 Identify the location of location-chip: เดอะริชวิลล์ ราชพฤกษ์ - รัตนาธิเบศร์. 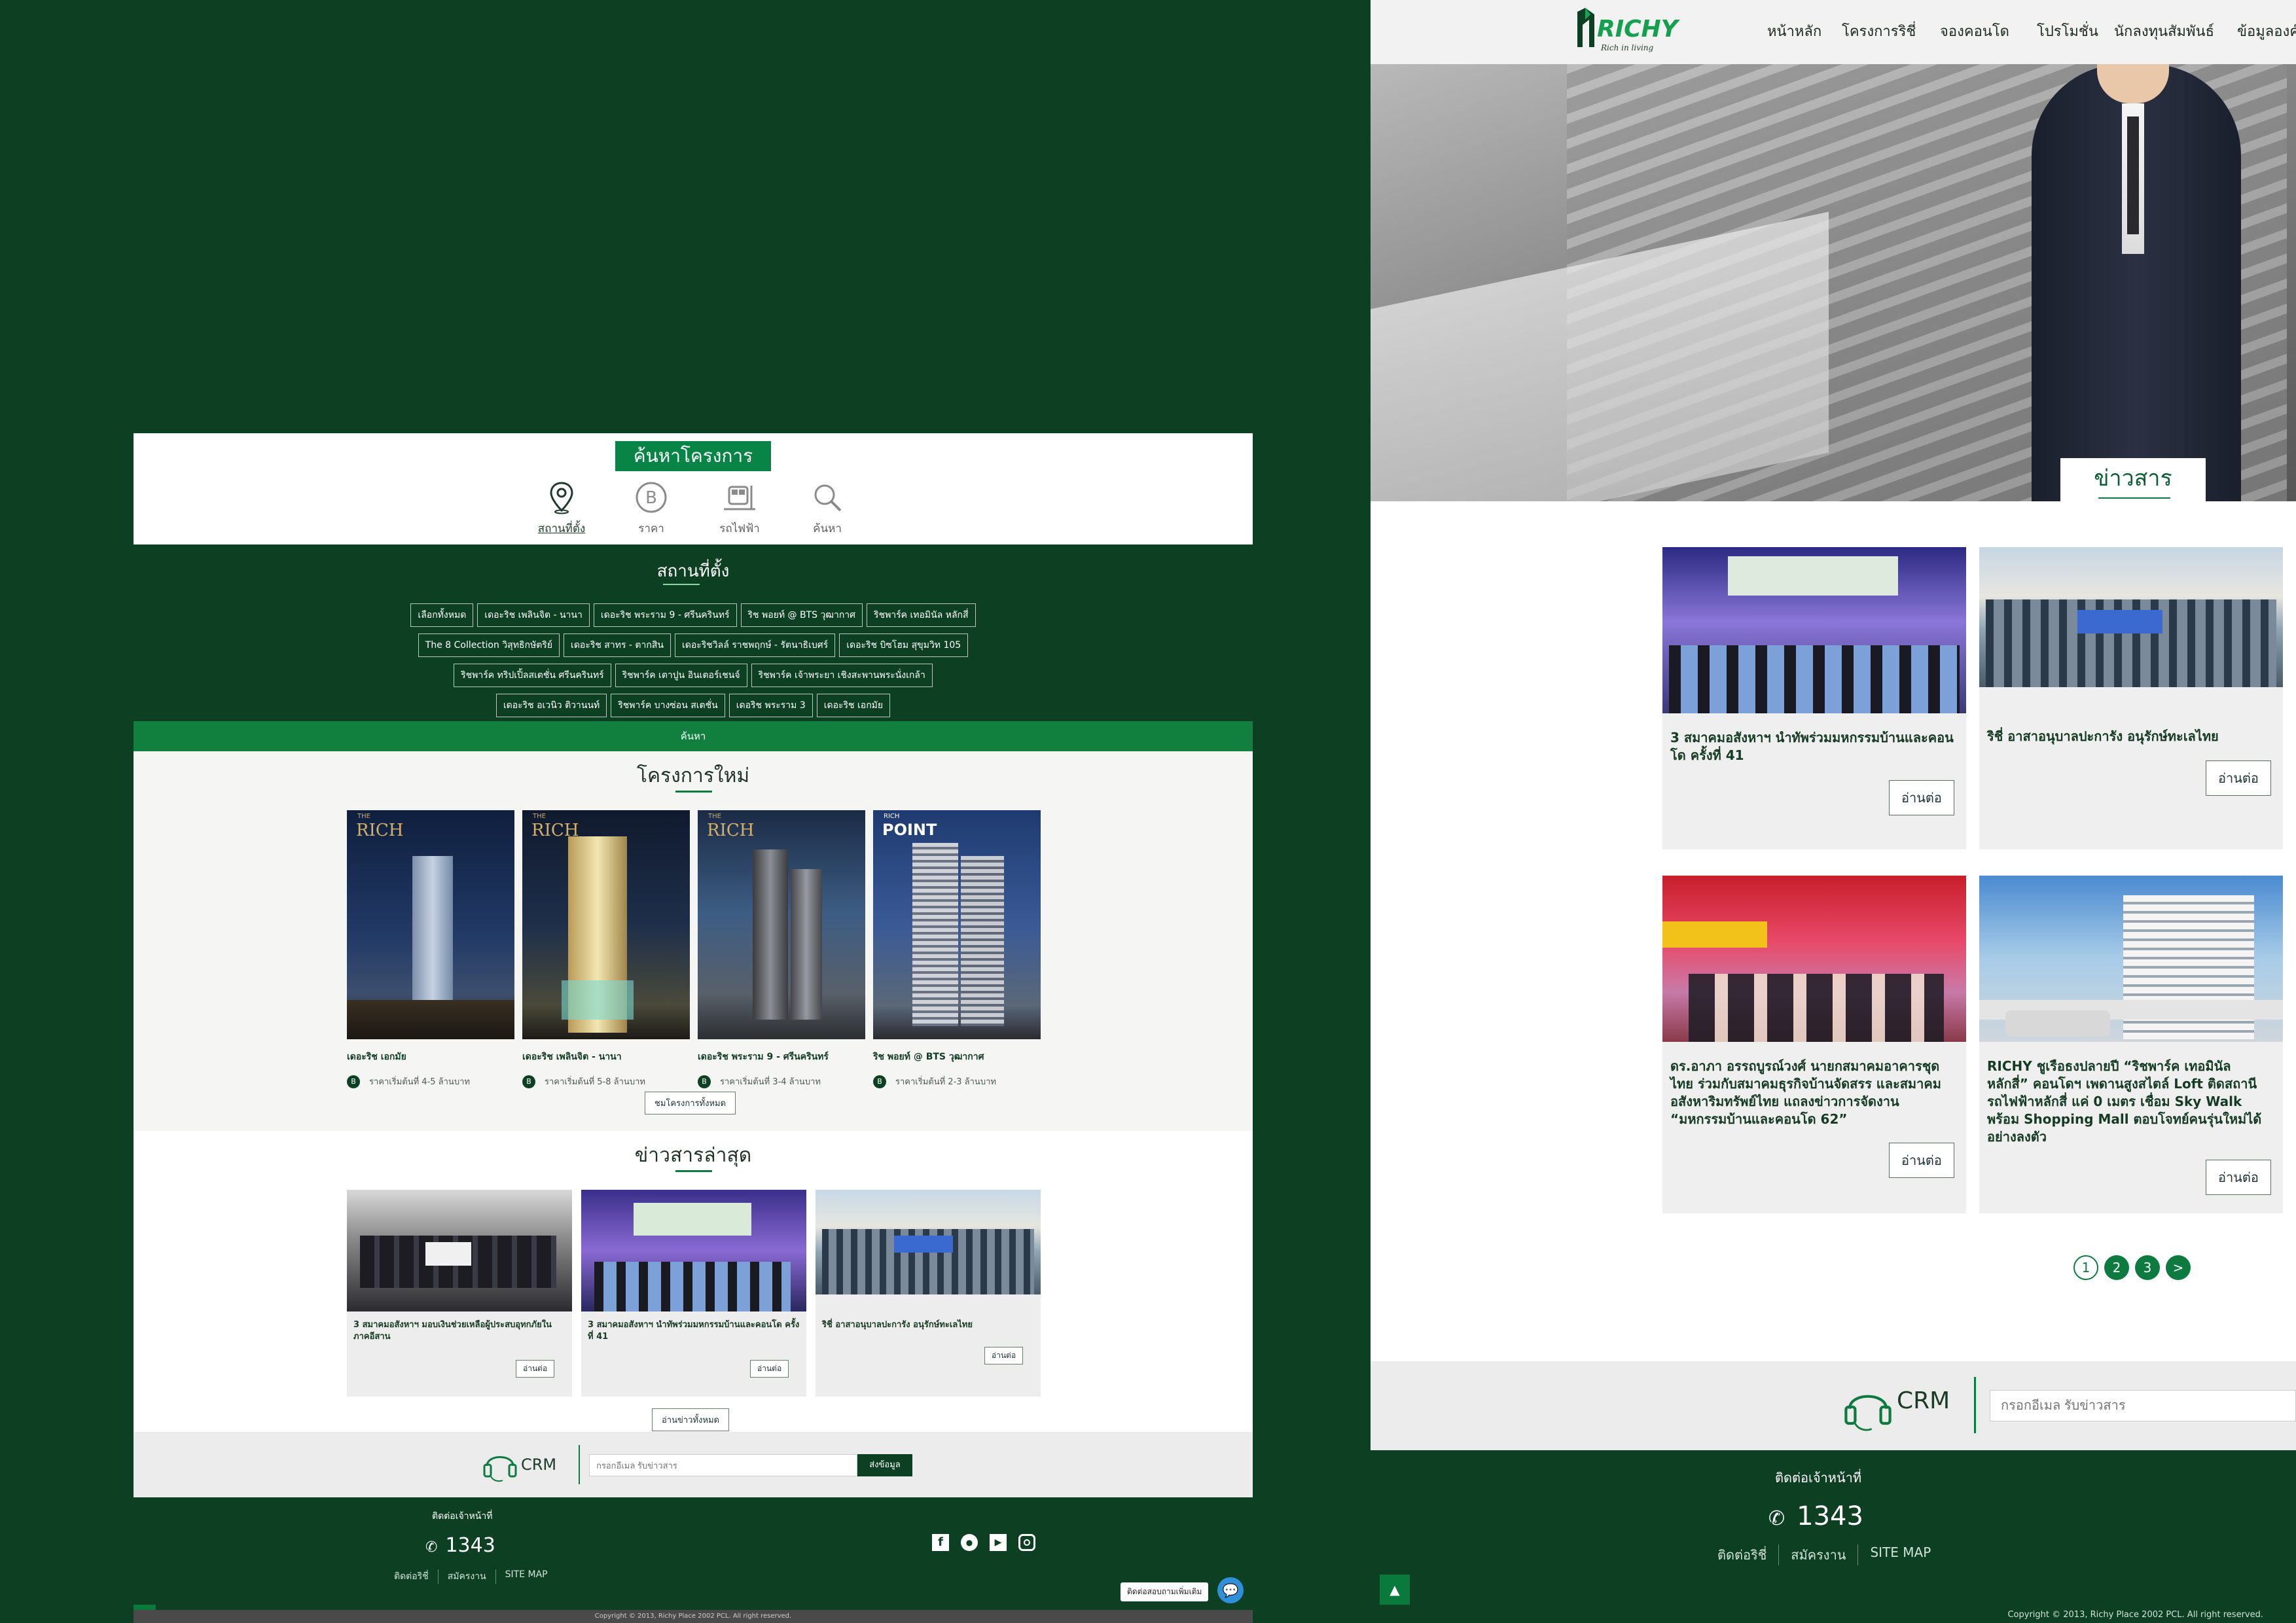
(755, 645).